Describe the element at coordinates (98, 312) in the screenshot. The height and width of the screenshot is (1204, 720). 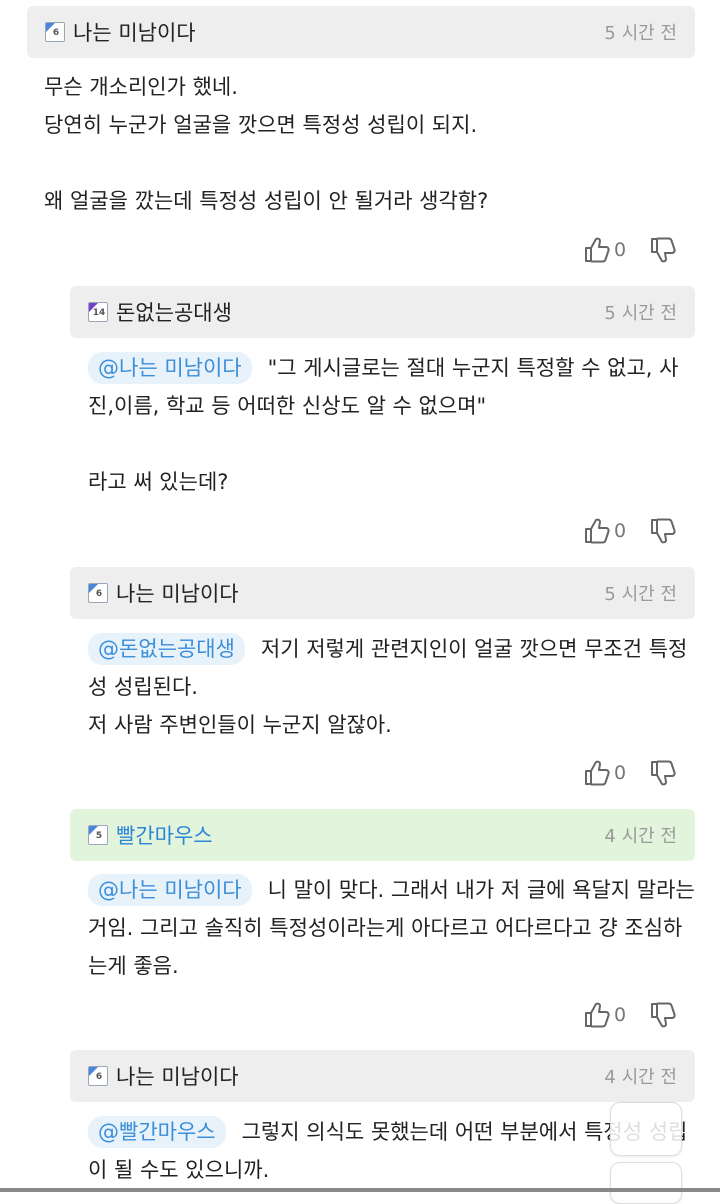
I see `level-badge-icon: 14` at that location.